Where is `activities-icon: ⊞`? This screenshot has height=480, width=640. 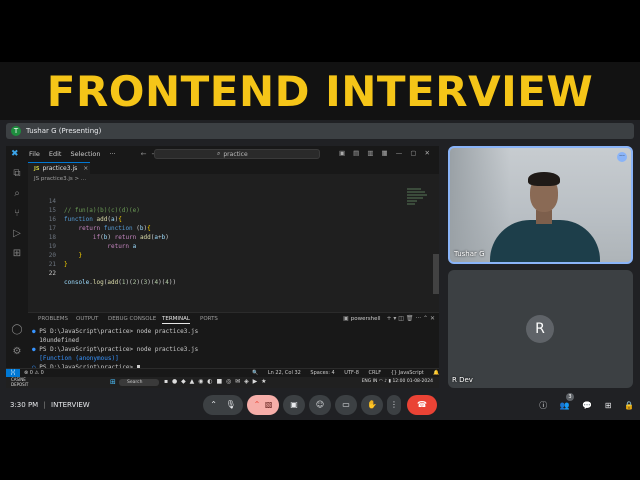
activities-icon: ⊞ is located at coordinates (608, 405).